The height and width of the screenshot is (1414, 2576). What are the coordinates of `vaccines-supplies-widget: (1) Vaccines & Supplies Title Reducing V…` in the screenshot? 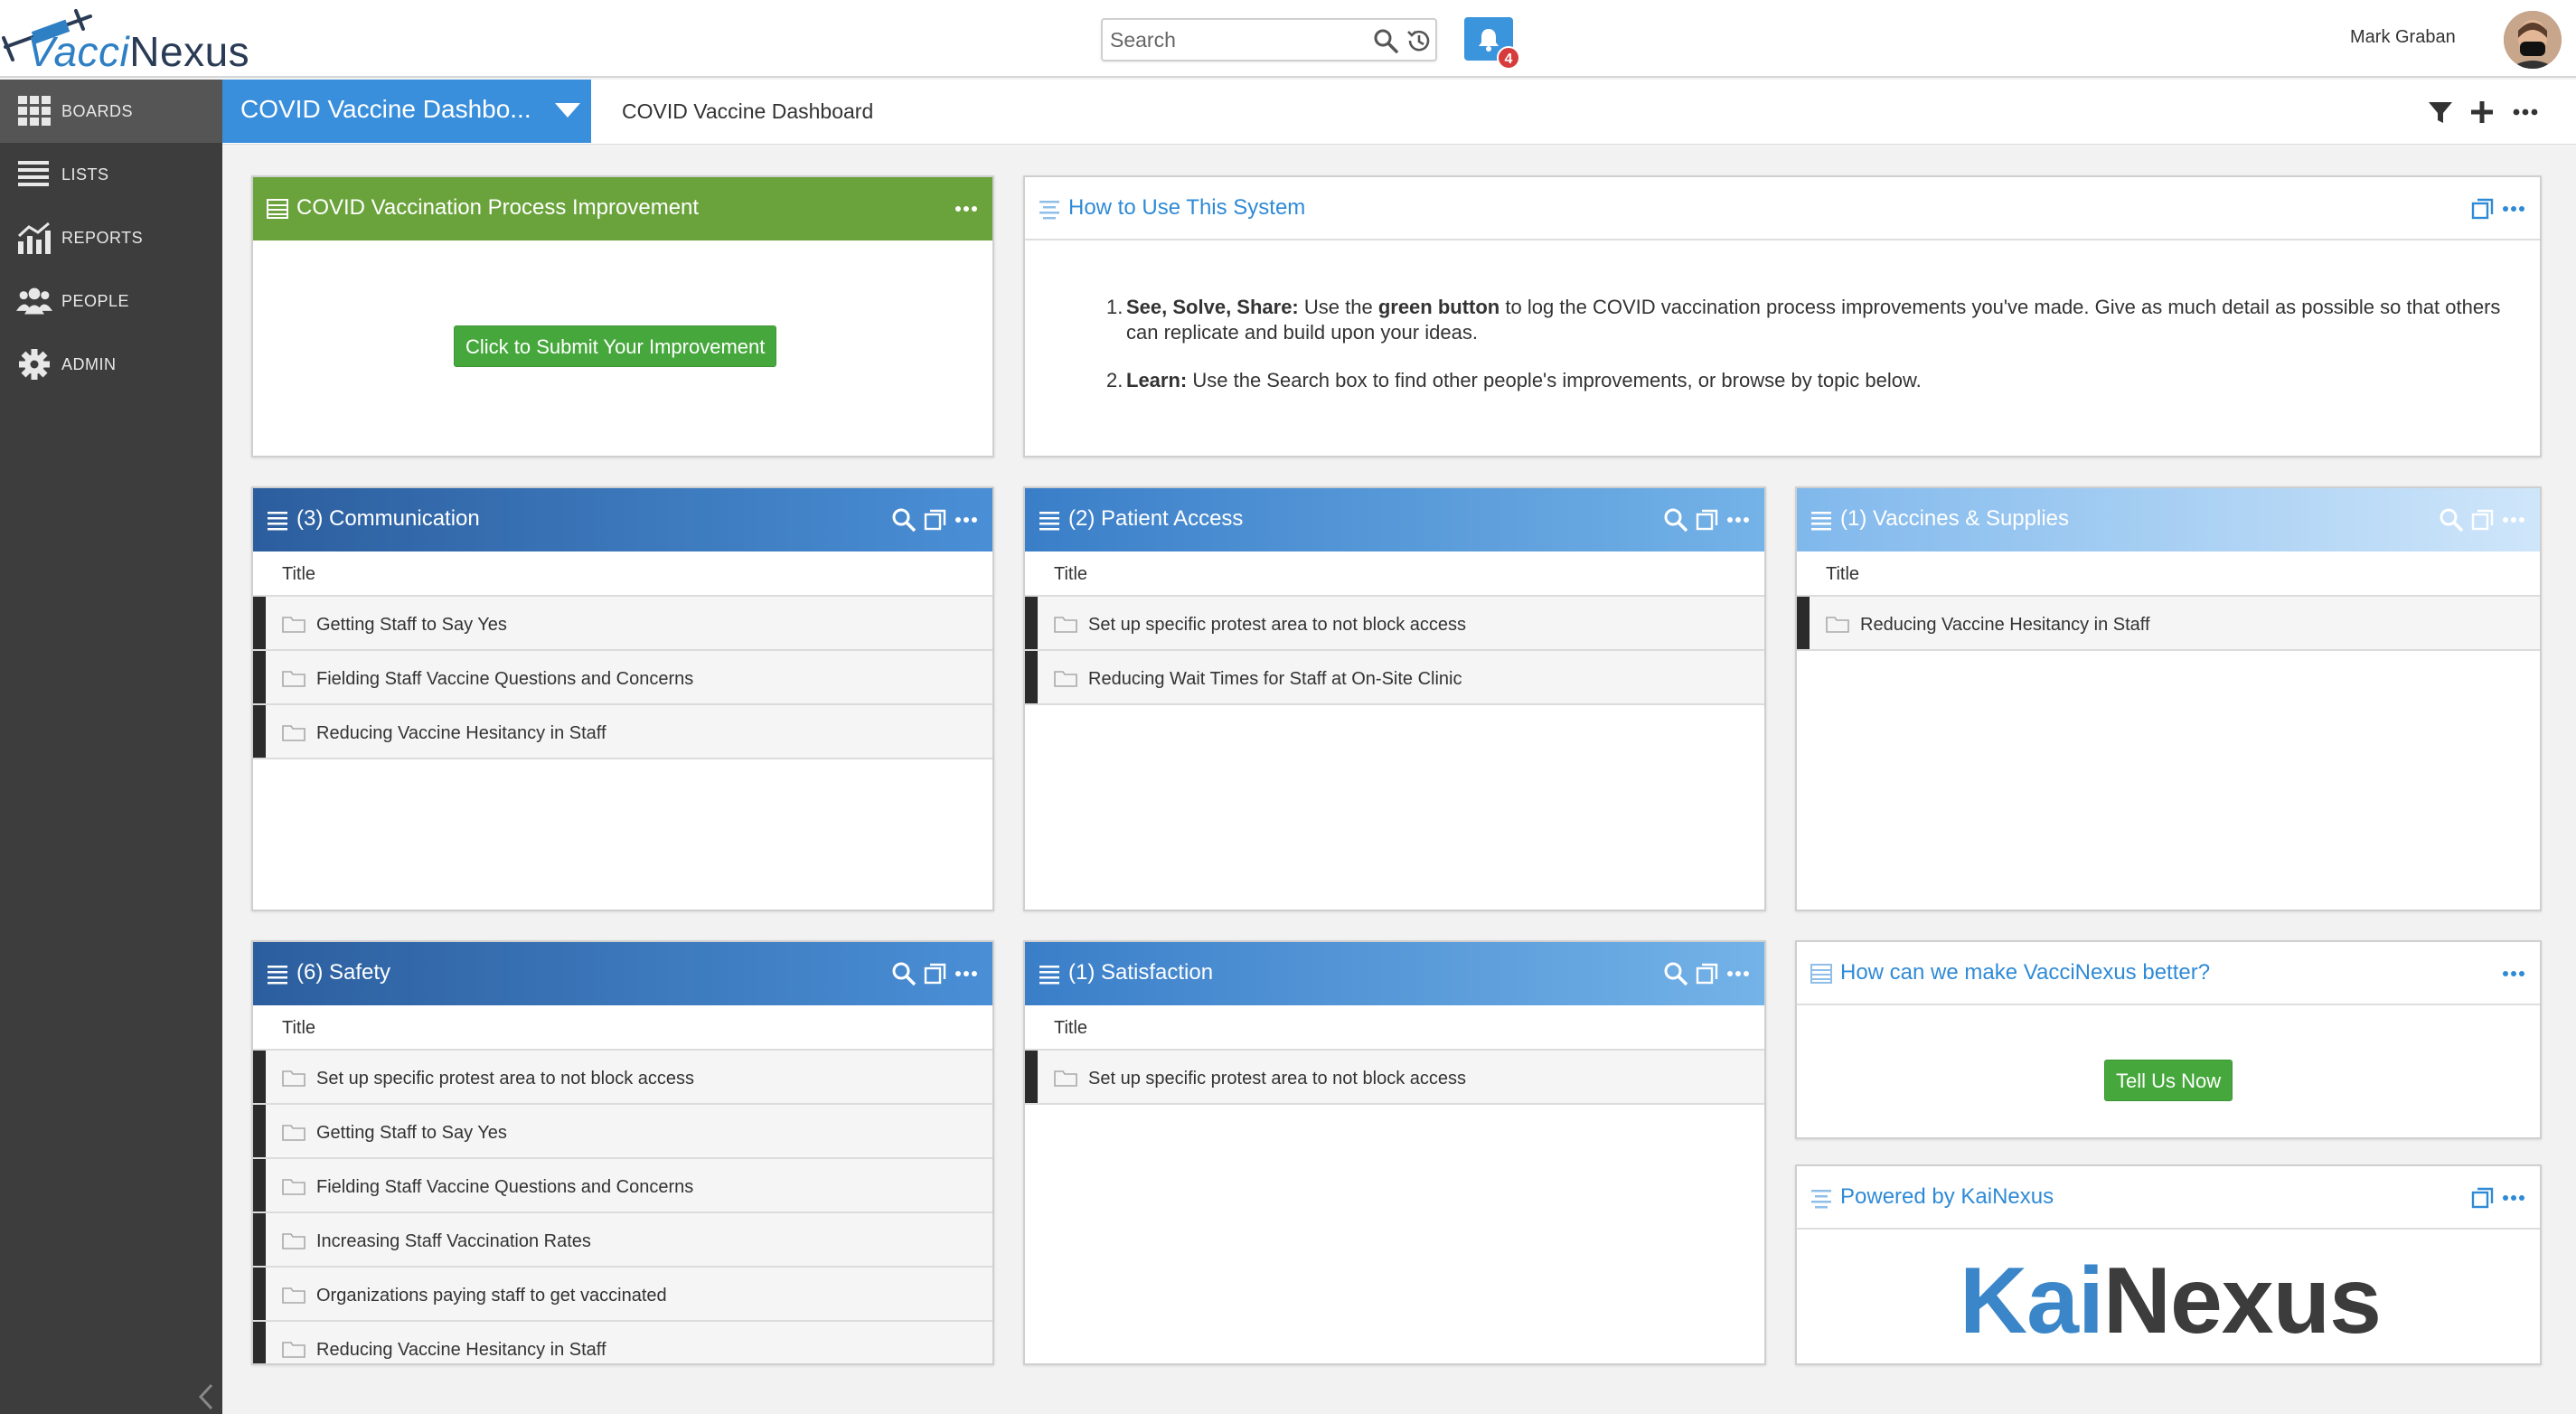 It's located at (2168, 698).